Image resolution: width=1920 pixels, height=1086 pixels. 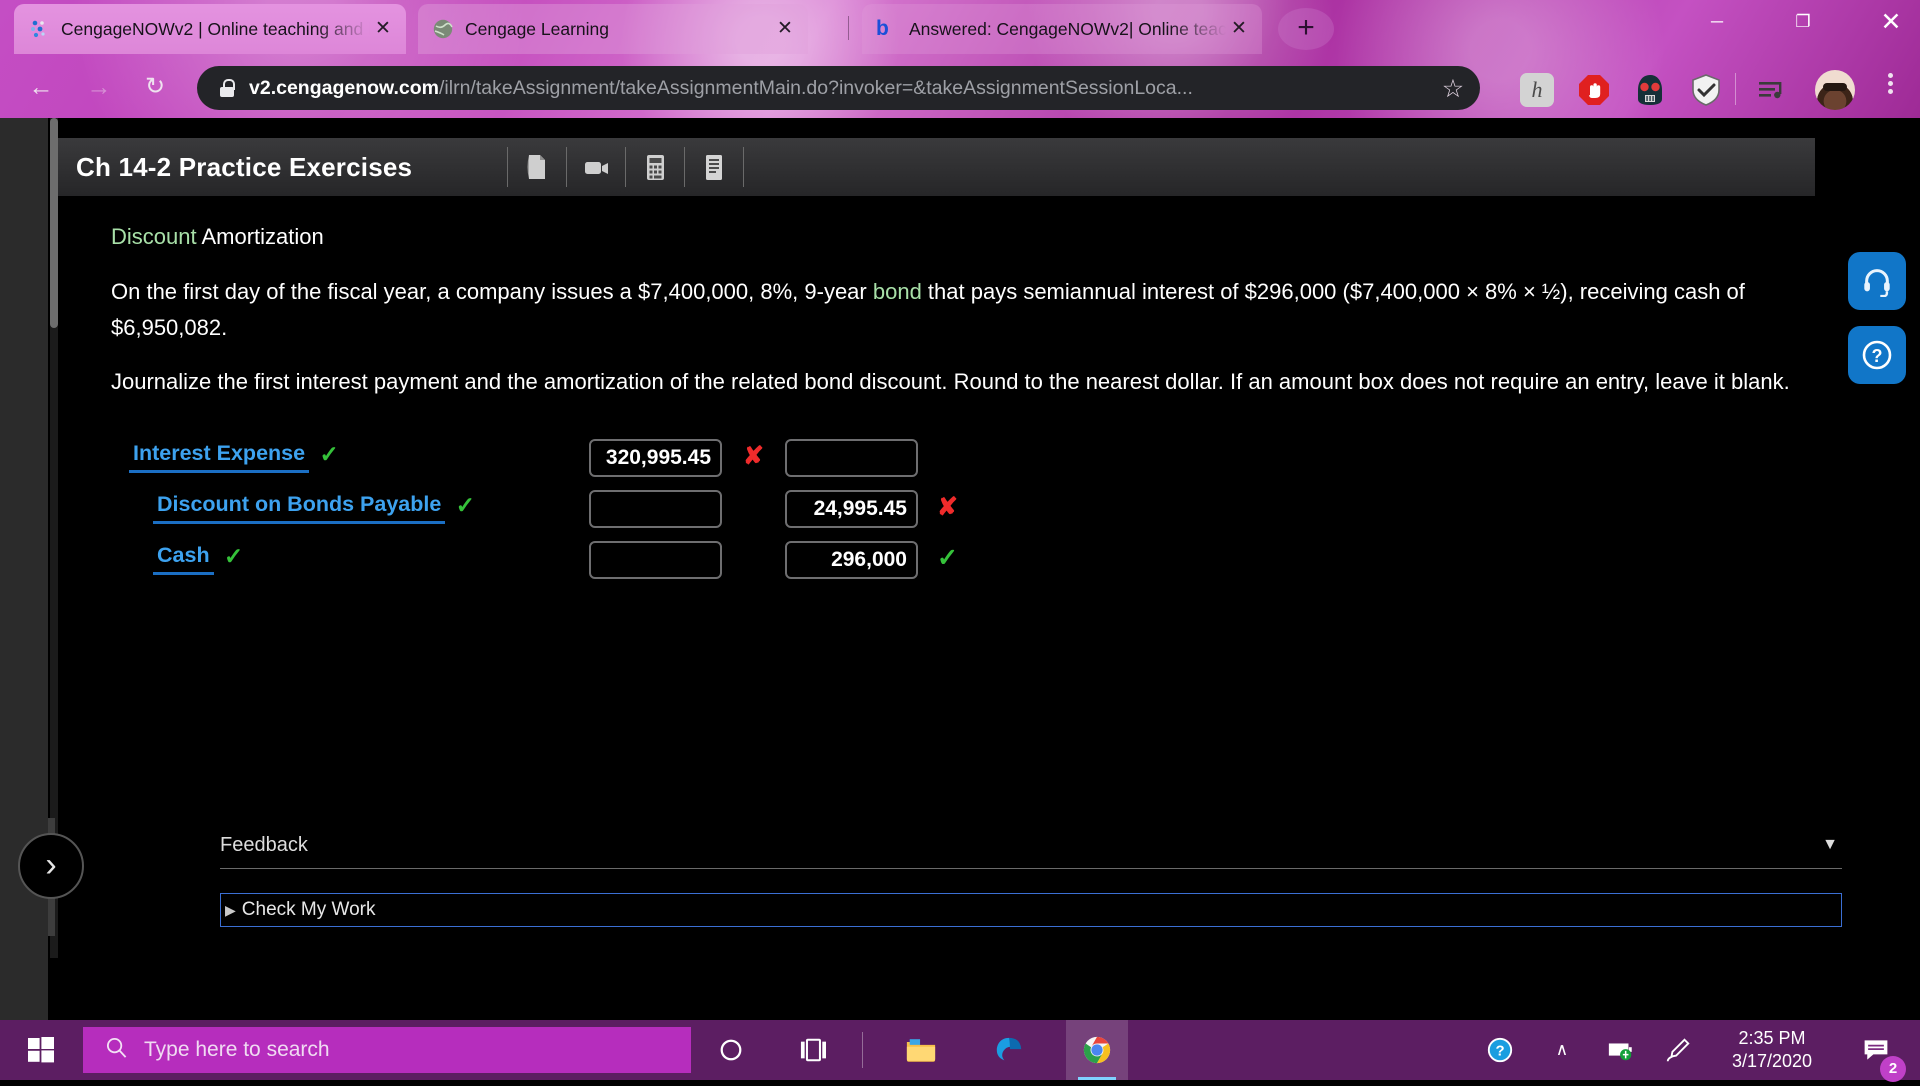 What do you see at coordinates (1594, 90) in the screenshot?
I see `adblock-extension-icon` at bounding box center [1594, 90].